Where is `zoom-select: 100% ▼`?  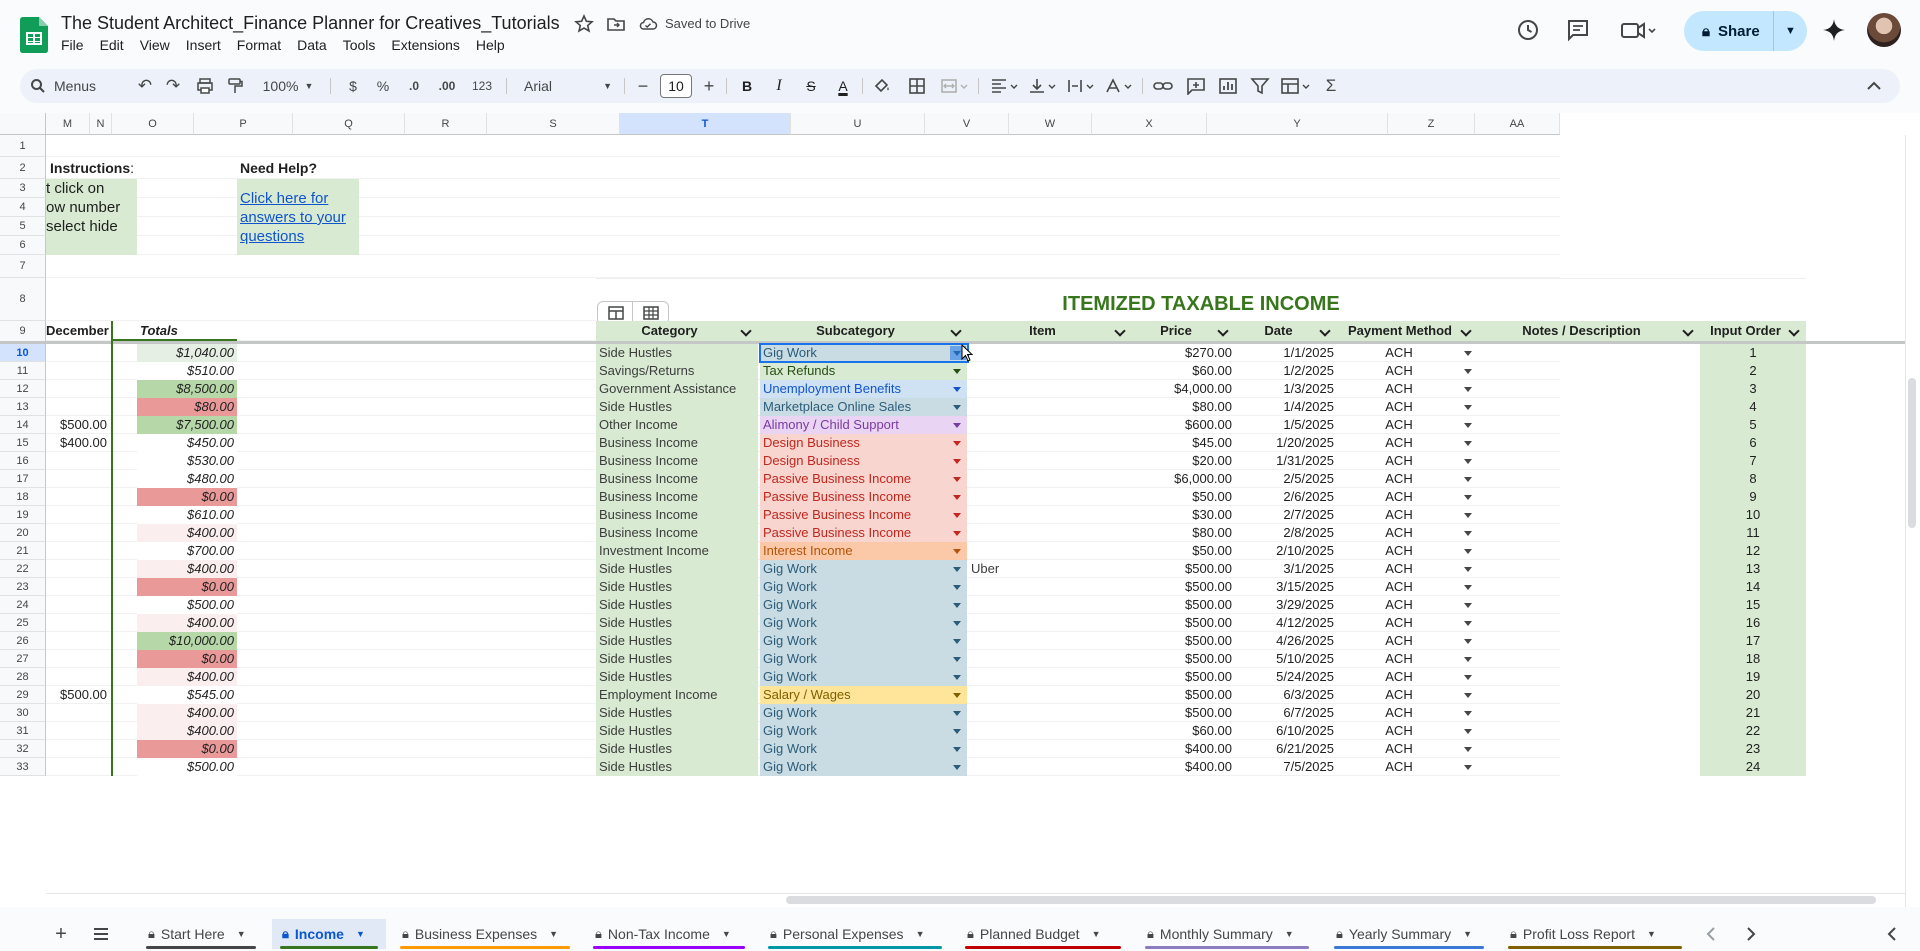
zoom-select: 100% ▼ is located at coordinates (288, 86).